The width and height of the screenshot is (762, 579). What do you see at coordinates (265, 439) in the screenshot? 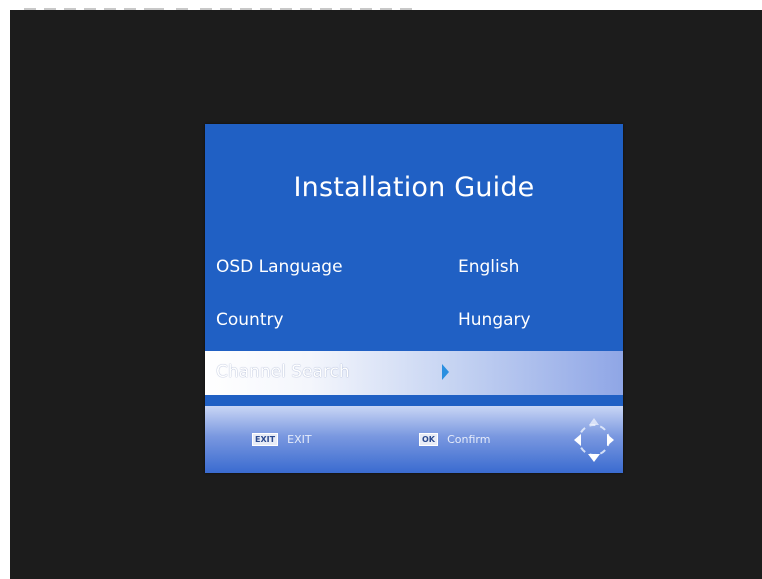
I see `exit-key-icon: EXIT` at bounding box center [265, 439].